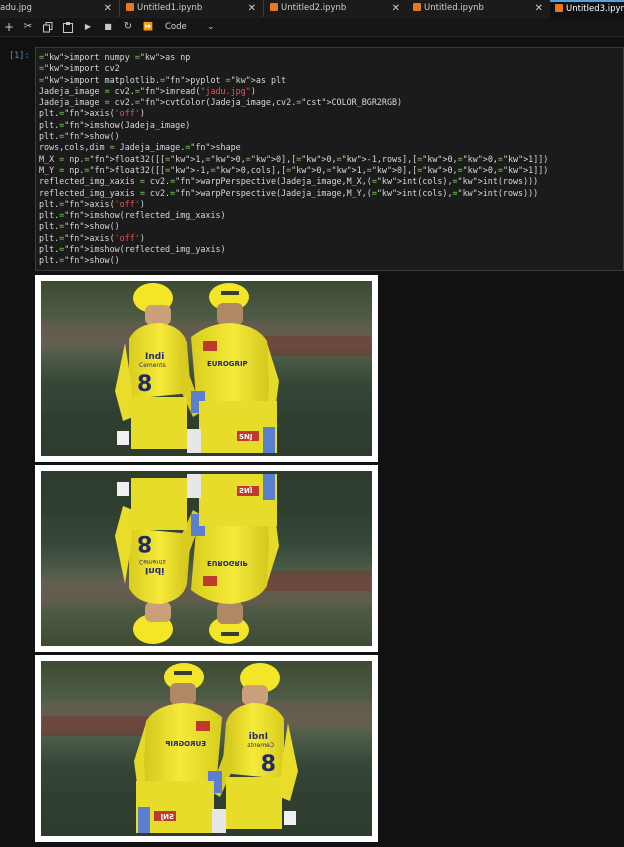 This screenshot has height=847, width=624. What do you see at coordinates (132, 249) in the screenshot?
I see `code-line: plt.="fn">imshow(reflected_img_yaxis)` at bounding box center [132, 249].